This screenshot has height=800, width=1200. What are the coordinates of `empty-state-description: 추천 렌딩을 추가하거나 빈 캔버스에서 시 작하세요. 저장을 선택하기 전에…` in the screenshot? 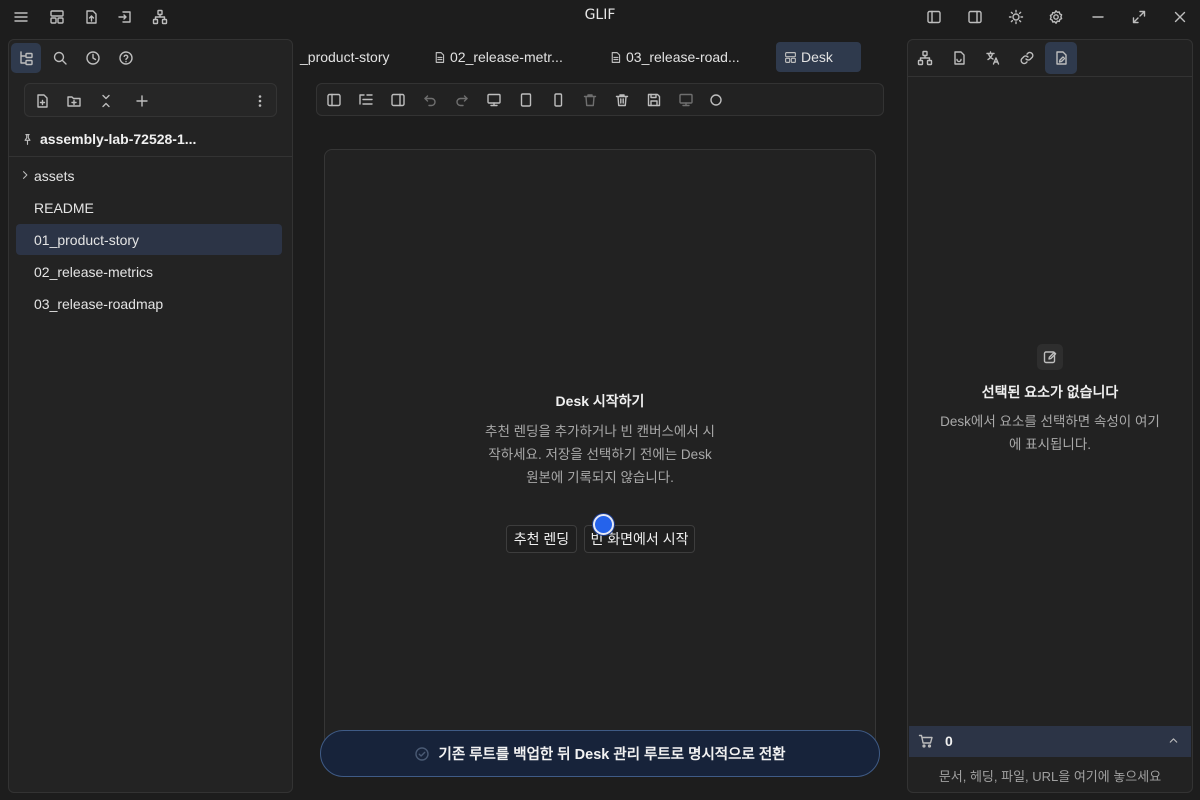 It's located at (600, 454).